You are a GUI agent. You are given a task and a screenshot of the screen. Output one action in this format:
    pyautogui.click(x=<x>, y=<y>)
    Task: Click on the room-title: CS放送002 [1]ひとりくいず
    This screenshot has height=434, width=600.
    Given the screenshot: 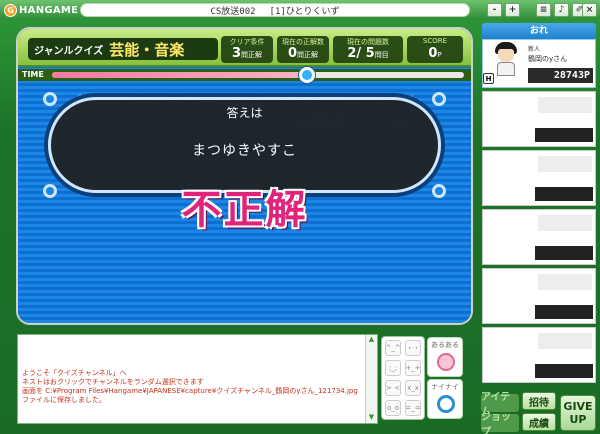 What is the action you would take?
    pyautogui.click(x=275, y=10)
    